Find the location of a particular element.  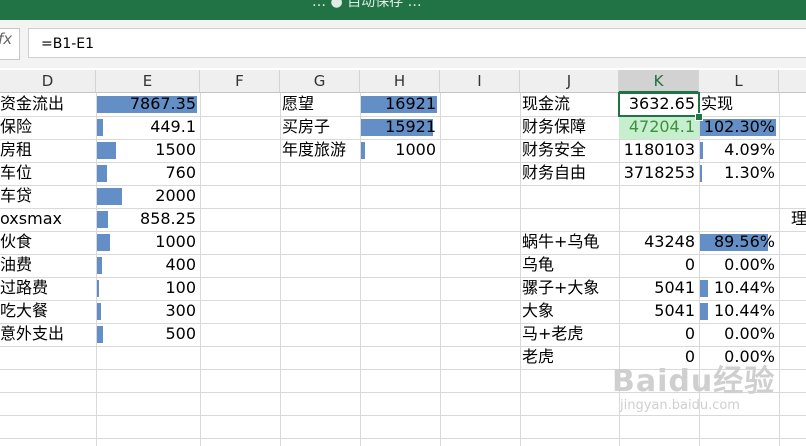

formula-bar: fx =B1-E1 is located at coordinates (403, 44).